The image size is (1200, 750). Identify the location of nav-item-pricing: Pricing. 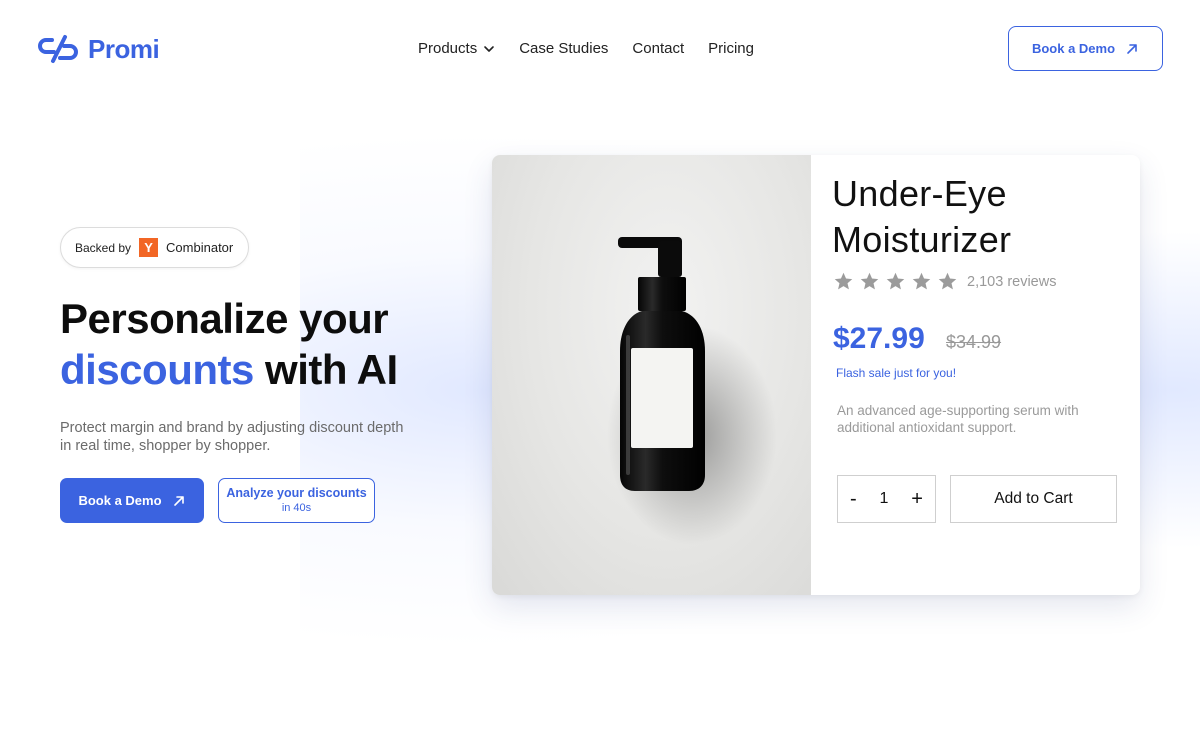
(731, 48).